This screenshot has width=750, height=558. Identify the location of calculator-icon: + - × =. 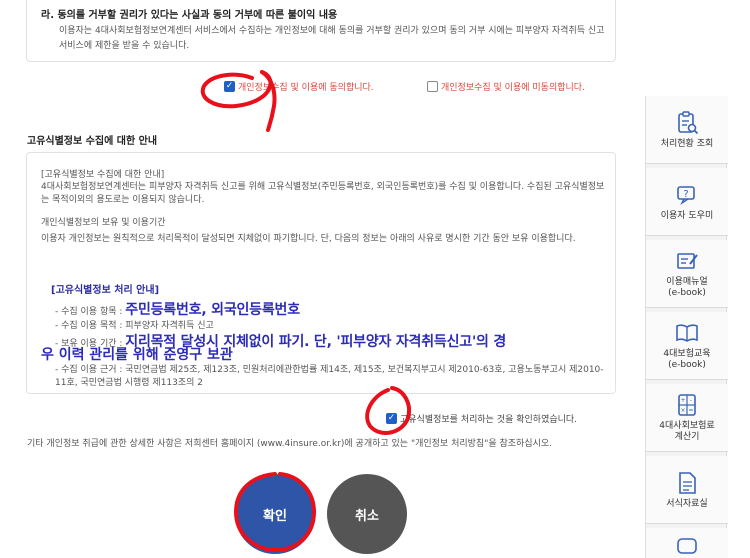
(687, 405).